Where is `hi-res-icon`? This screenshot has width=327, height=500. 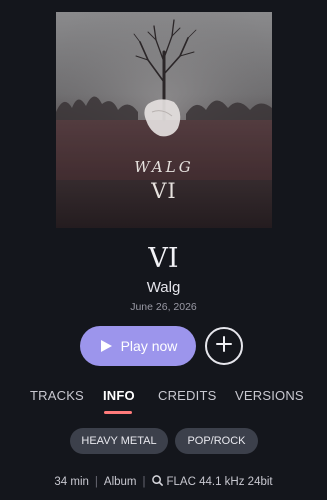
hi-res-icon is located at coordinates (157, 482).